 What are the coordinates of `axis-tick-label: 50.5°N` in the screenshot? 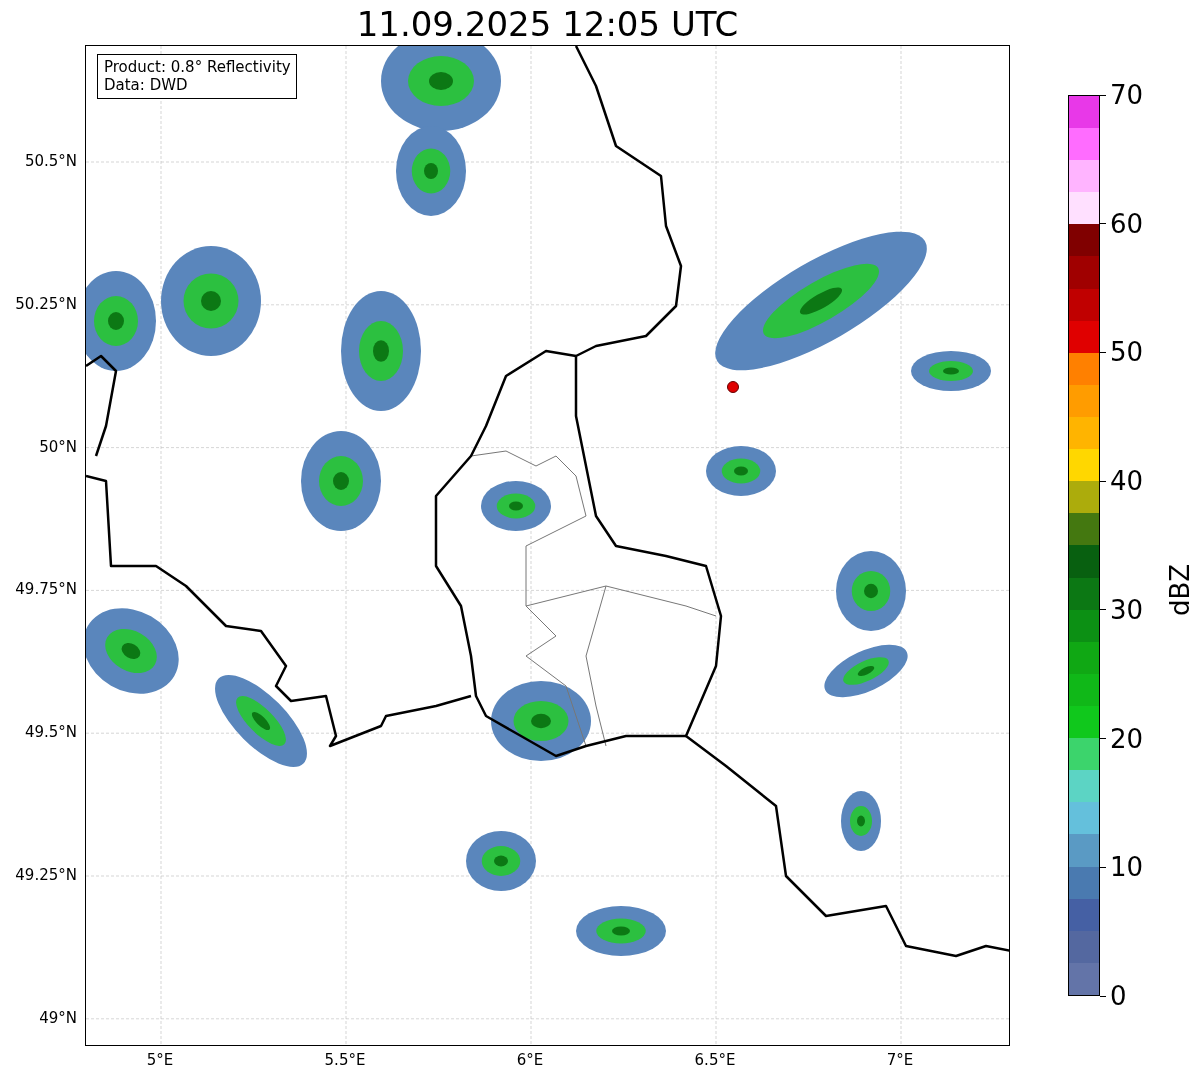 It's located at (50, 161).